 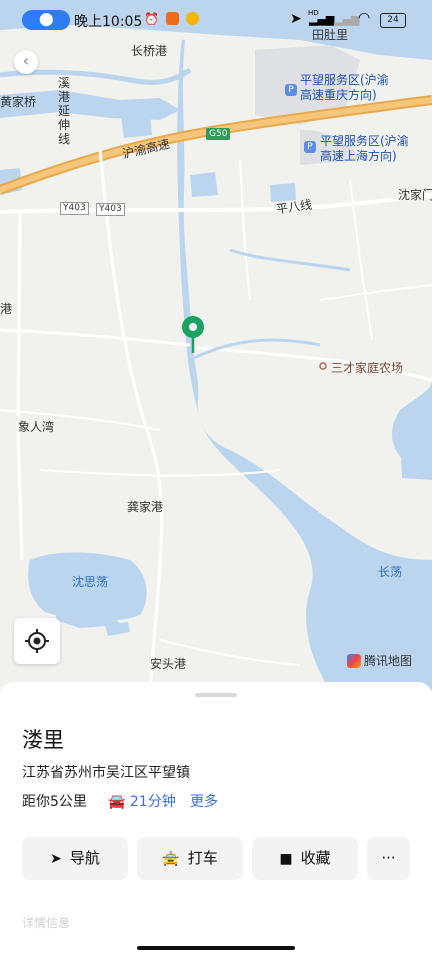 What do you see at coordinates (54, 802) in the screenshot?
I see `place-distance: 距你5公里` at bounding box center [54, 802].